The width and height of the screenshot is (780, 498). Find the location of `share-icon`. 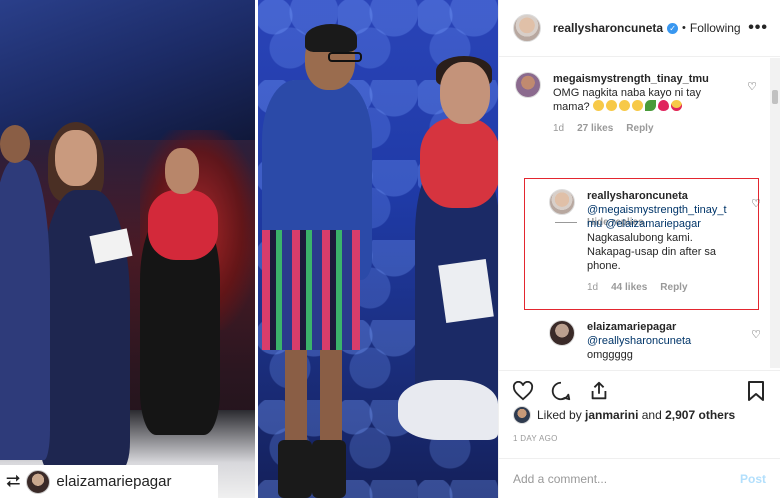

share-icon is located at coordinates (599, 391).